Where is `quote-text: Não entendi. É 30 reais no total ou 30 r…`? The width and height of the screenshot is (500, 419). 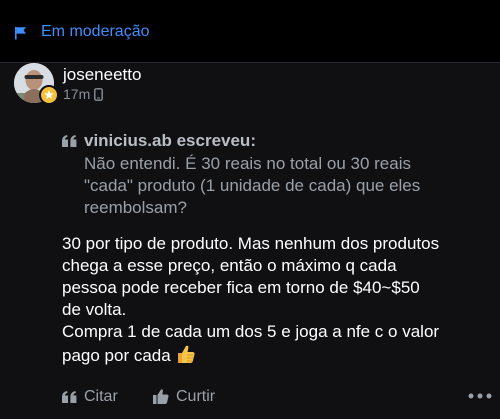
quote-text: Não entendi. É 30 reais no total ou 30 r… is located at coordinates (252, 185).